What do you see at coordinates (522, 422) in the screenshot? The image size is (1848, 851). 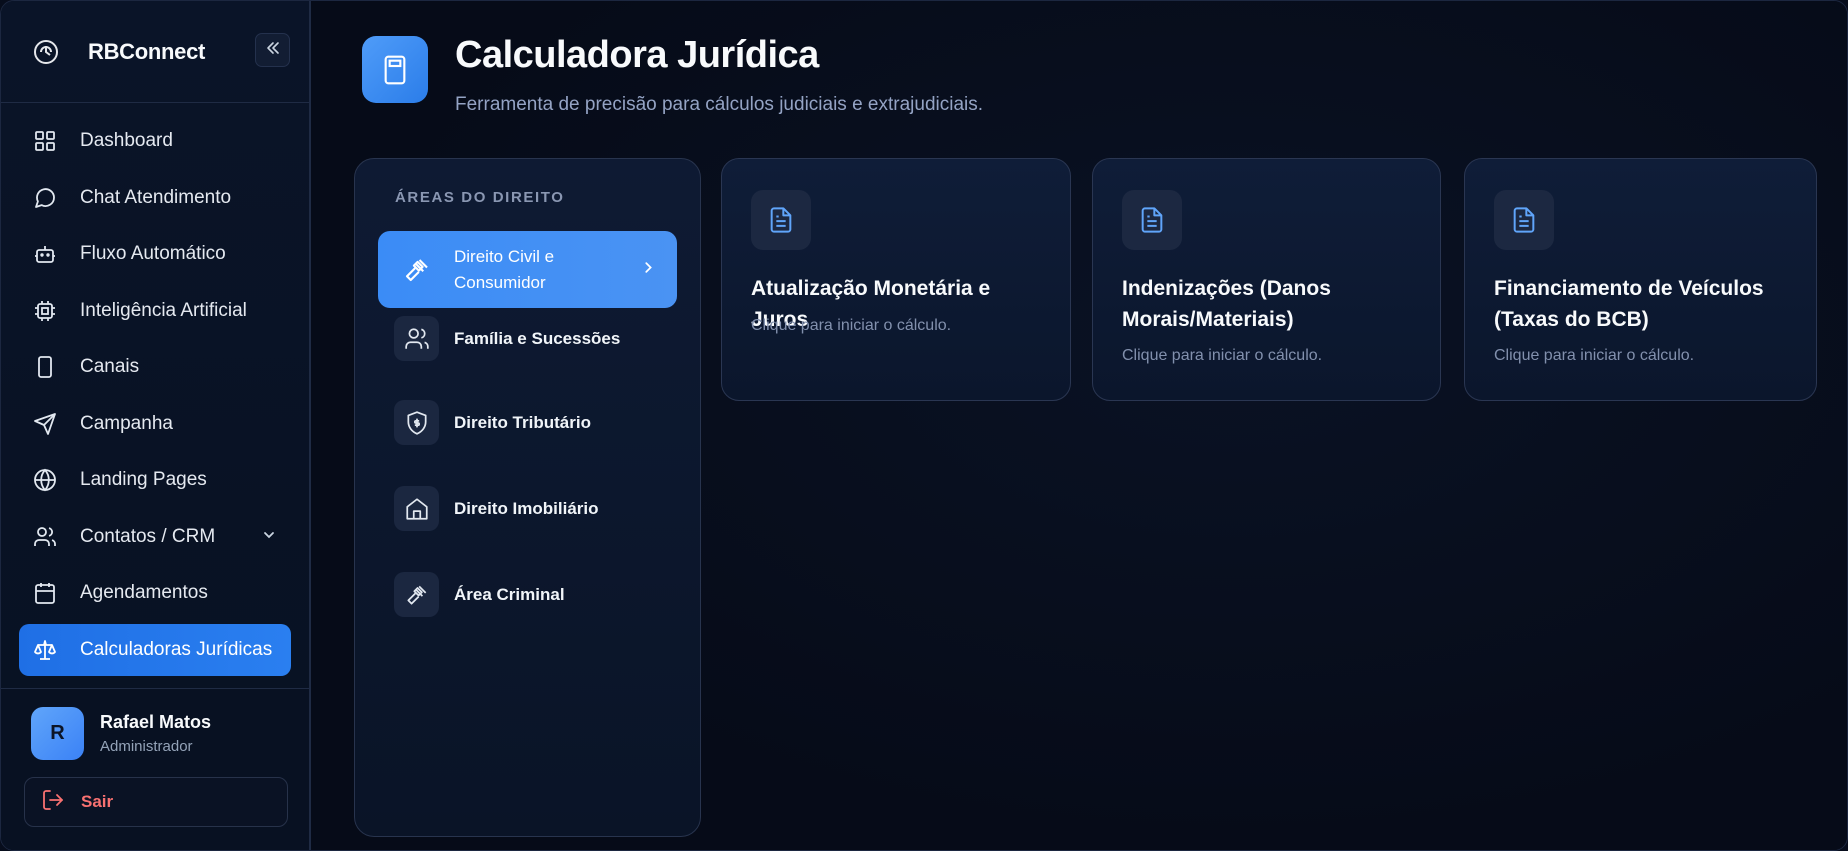 I see `area-label: Direito Tributário` at bounding box center [522, 422].